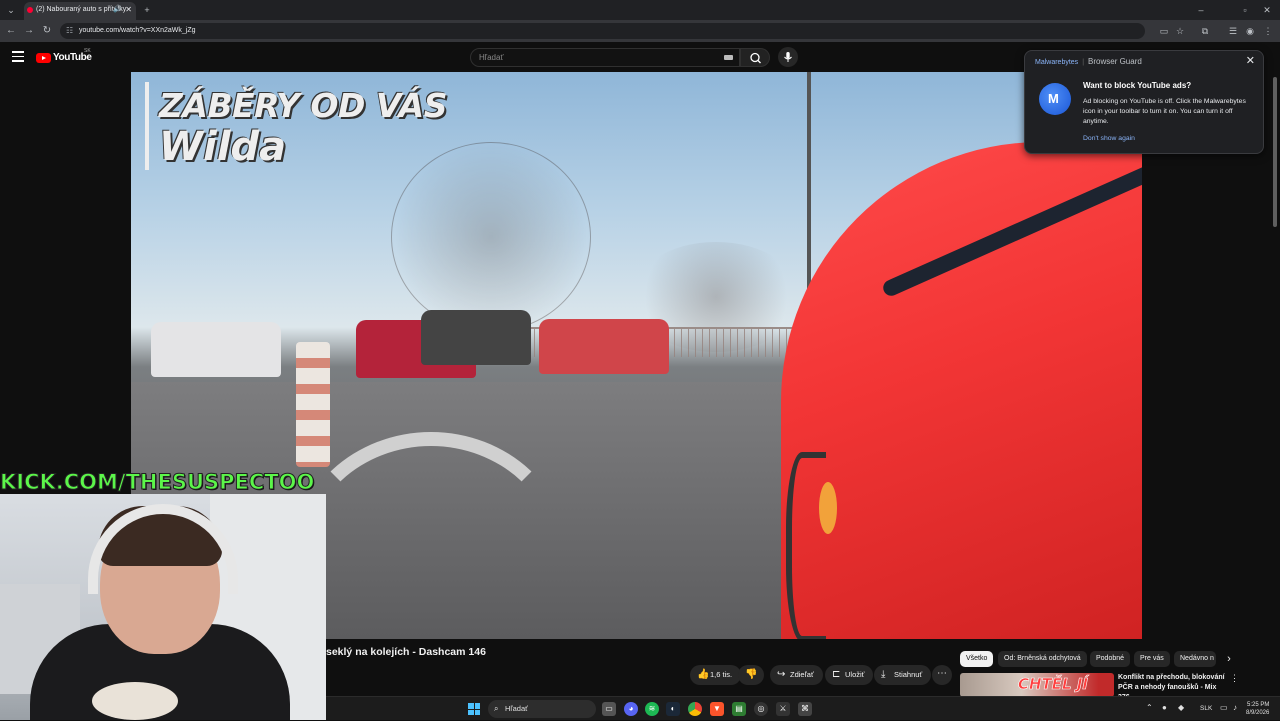  What do you see at coordinates (1205, 31) in the screenshot?
I see `extensions-icon: ⧉` at bounding box center [1205, 31].